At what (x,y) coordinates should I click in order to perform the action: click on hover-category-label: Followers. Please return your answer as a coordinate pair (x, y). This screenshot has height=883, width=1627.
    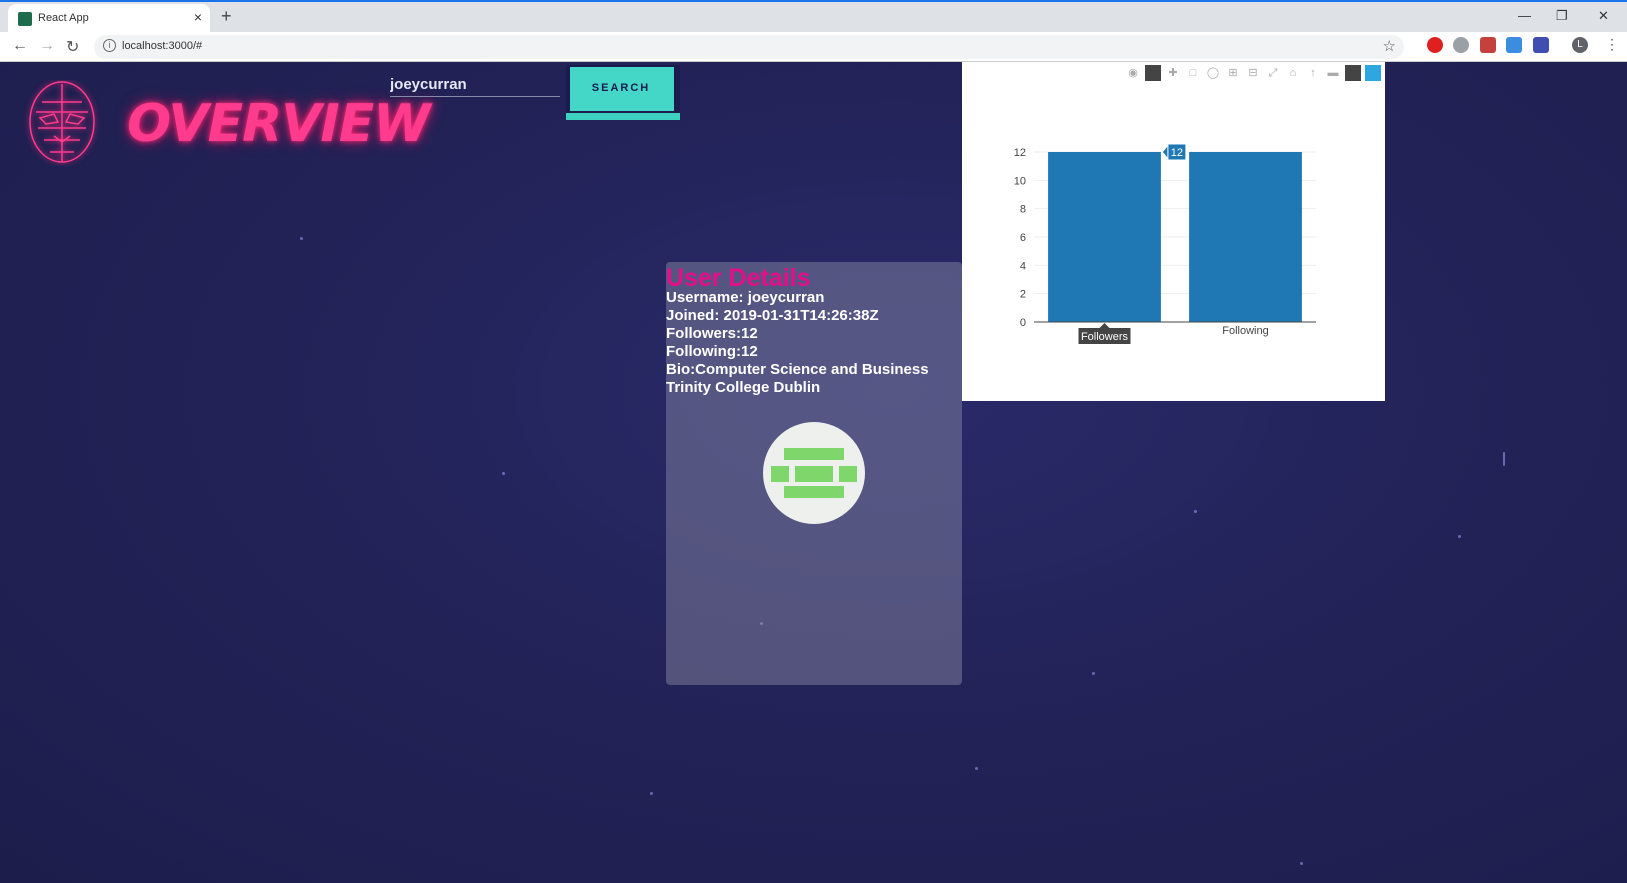
    Looking at the image, I should click on (1105, 337).